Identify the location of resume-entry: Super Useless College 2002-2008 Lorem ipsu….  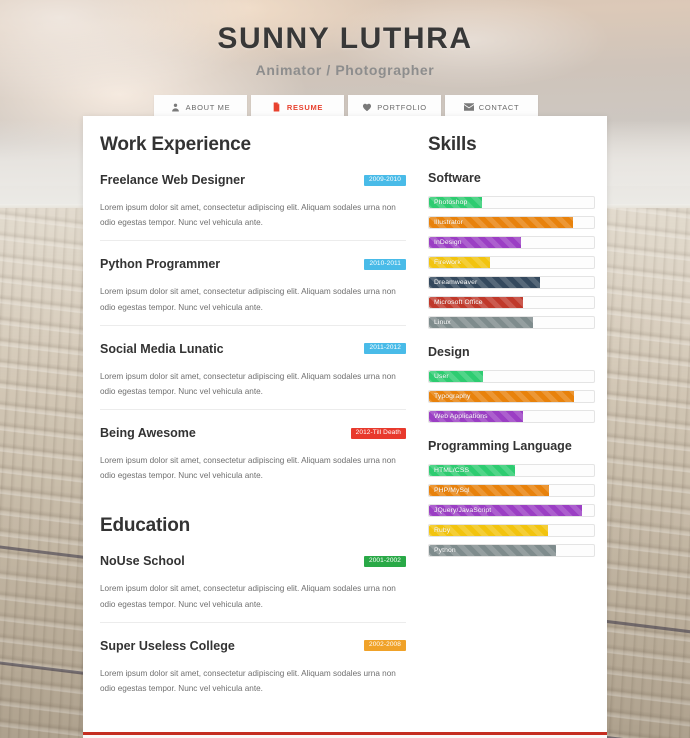
(253, 663).